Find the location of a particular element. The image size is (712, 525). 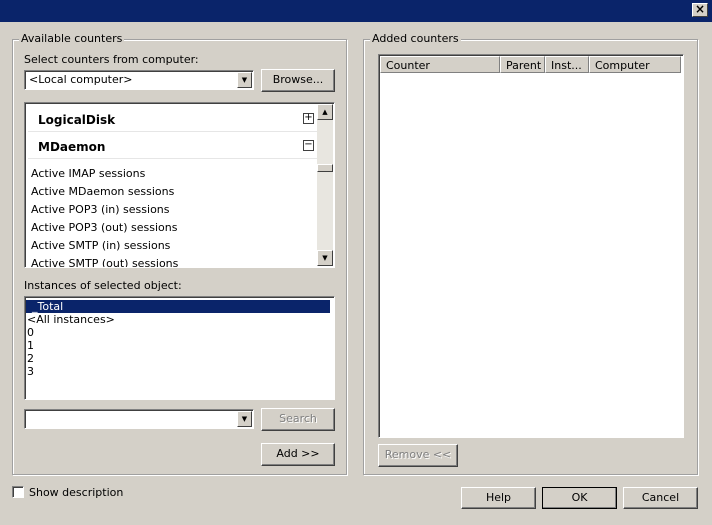

ok-button: OK is located at coordinates (579, 498).